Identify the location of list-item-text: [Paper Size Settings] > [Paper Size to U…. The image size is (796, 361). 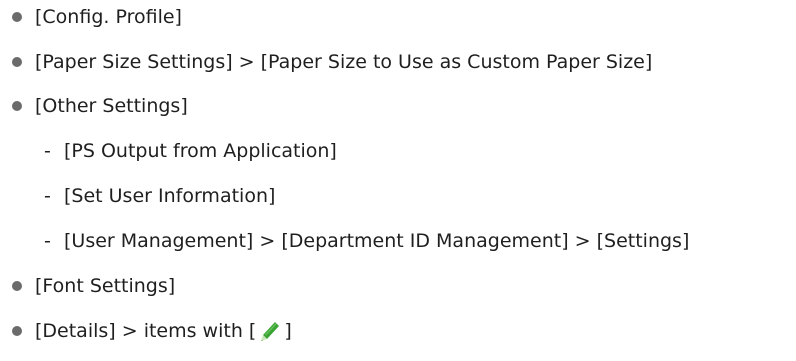
(344, 62).